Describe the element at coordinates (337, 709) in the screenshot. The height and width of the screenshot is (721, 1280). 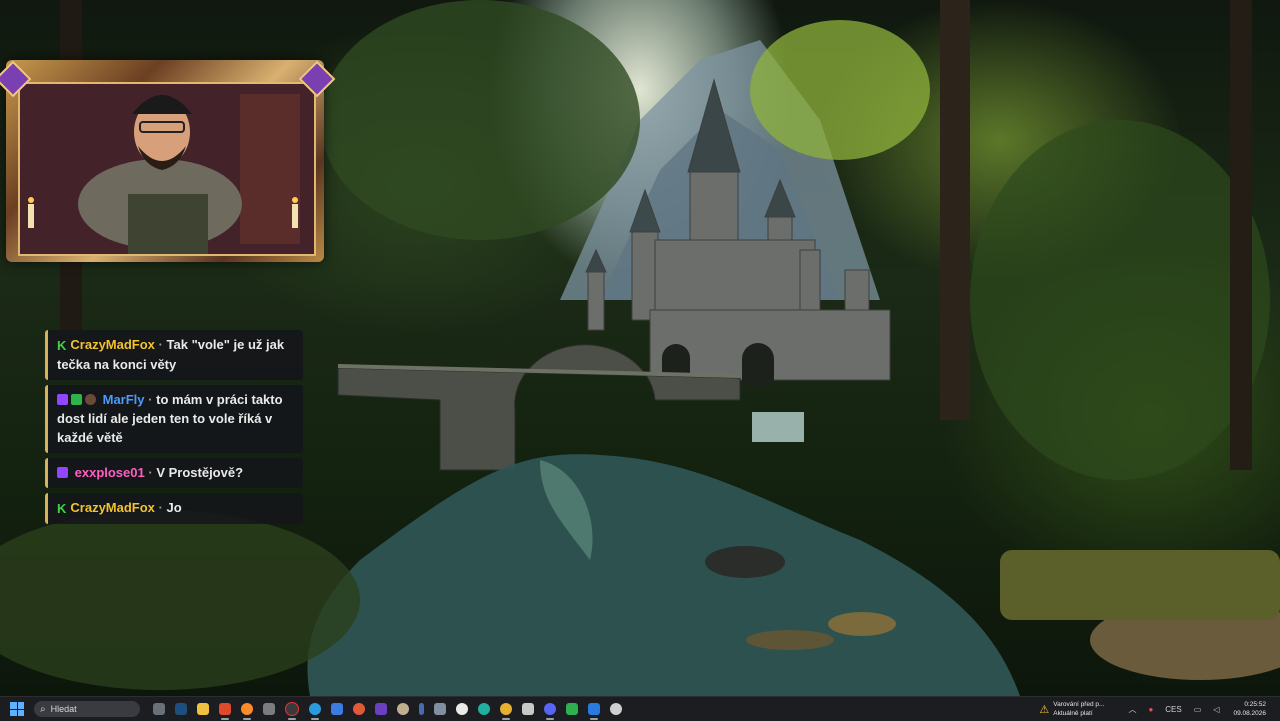
I see `store-icon` at that location.